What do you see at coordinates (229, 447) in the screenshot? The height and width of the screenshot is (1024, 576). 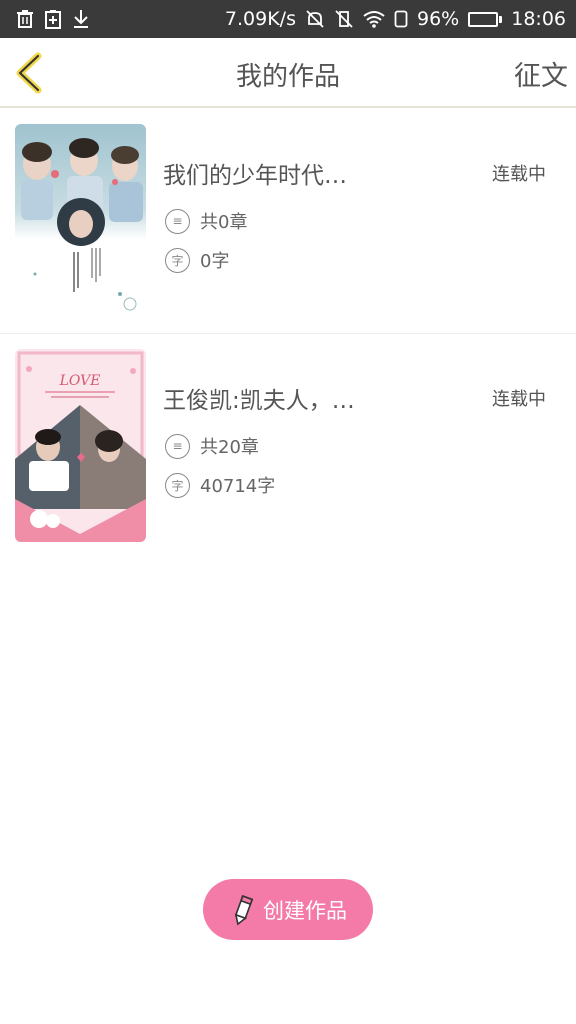 I see `chapter-count: 共20章` at bounding box center [229, 447].